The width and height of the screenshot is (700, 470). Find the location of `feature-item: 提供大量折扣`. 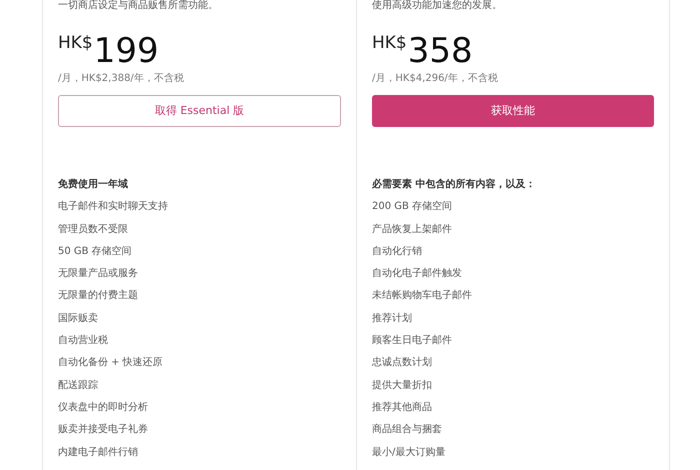

feature-item: 提供大量折扣 is located at coordinates (402, 386).